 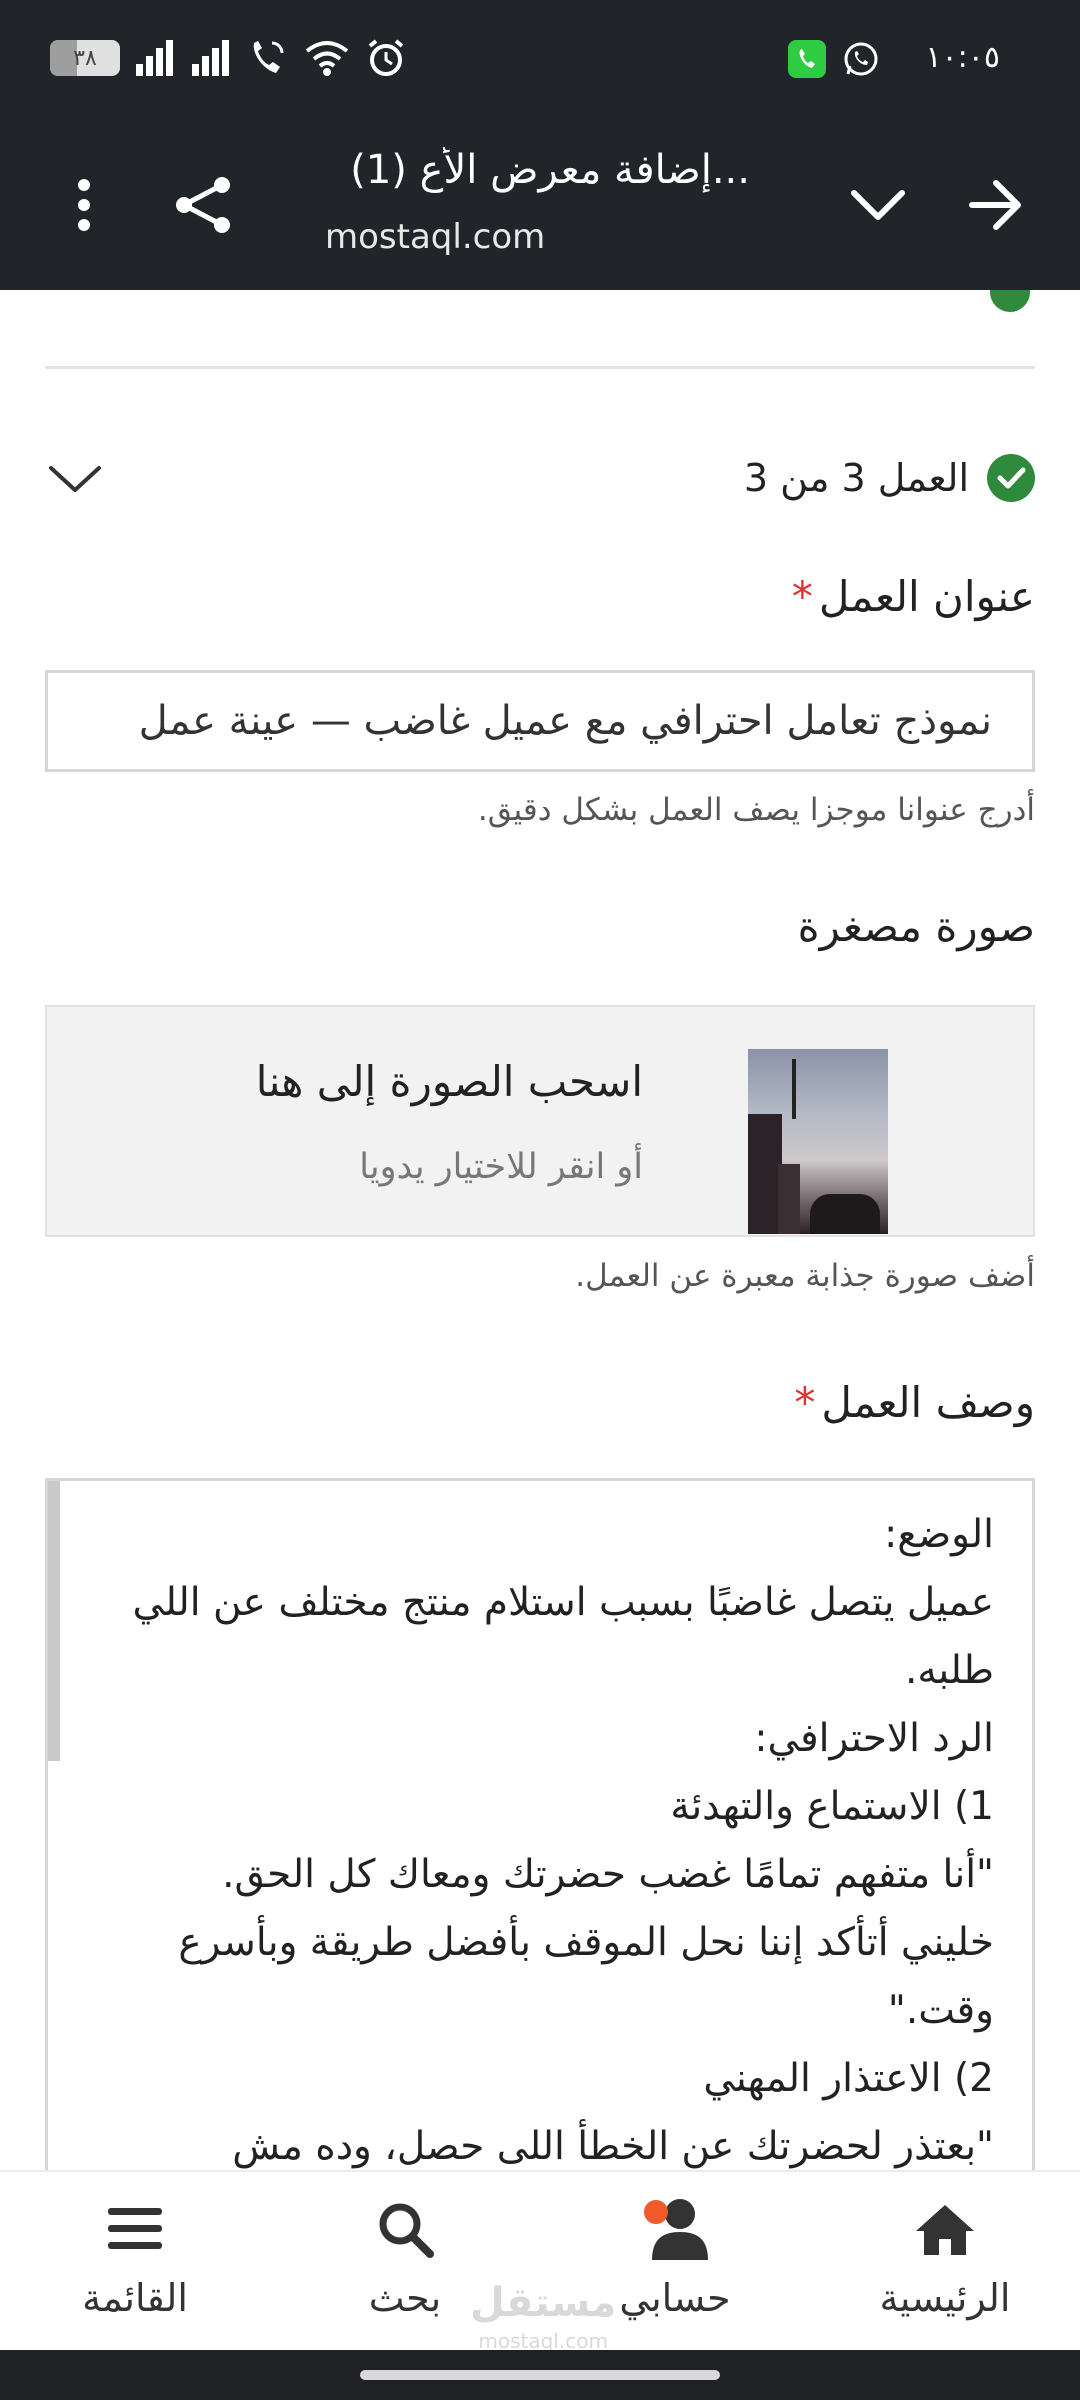 What do you see at coordinates (805, 1276) in the screenshot?
I see `thumbnail-hint: أضف صورة جذابة معبرة عن العمل.` at bounding box center [805, 1276].